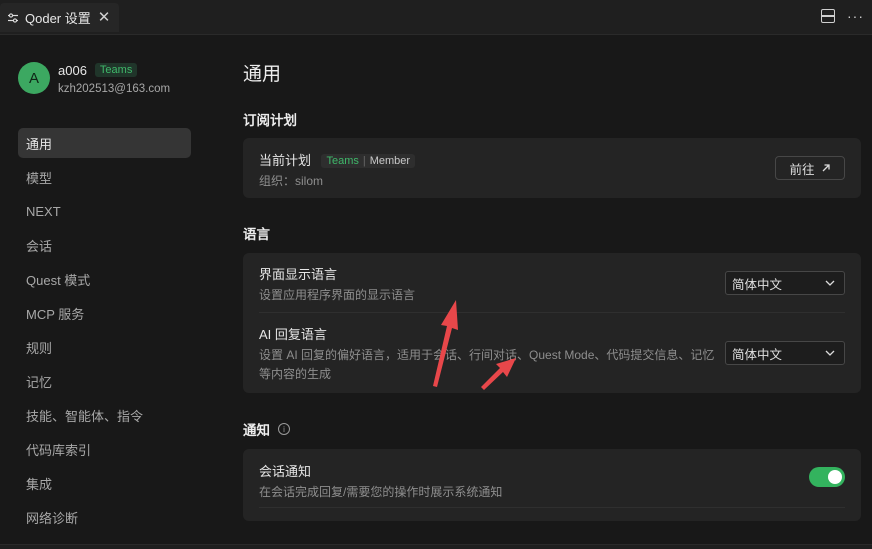 The width and height of the screenshot is (872, 549). I want to click on ui-language-desc: 设置应用程序界面的显示语言, so click(337, 295).